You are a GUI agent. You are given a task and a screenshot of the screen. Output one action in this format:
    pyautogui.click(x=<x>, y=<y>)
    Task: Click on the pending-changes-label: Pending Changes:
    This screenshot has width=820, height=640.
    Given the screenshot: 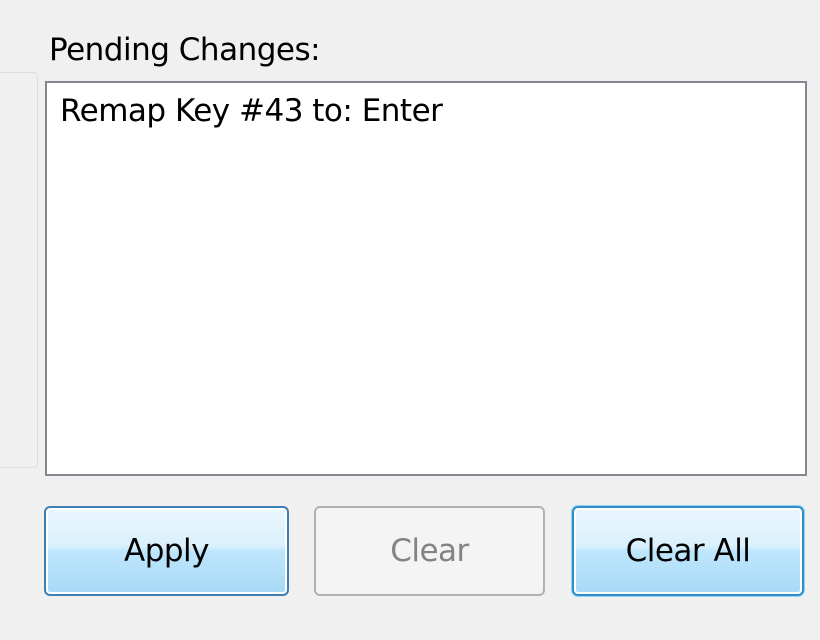 What is the action you would take?
    pyautogui.click(x=185, y=50)
    